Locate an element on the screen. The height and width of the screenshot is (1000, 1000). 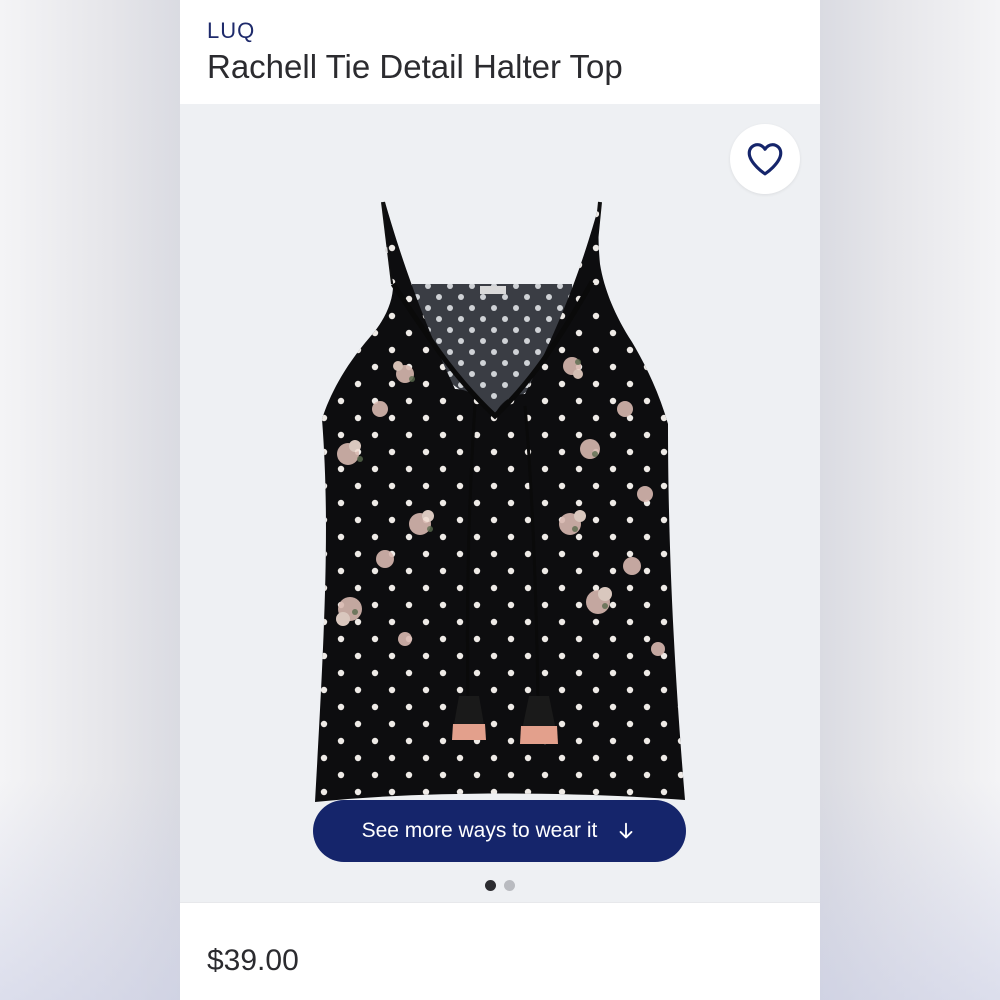
heart-outline-icon is located at coordinates (765, 159).